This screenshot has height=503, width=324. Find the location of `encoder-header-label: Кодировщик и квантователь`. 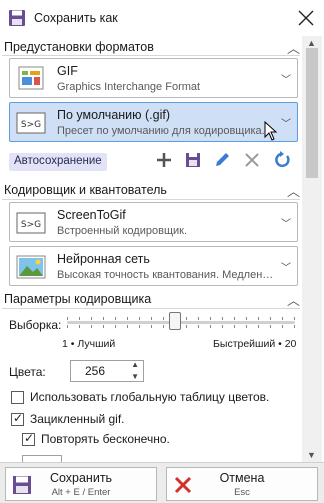

encoder-header-label: Кодировщик и квантователь is located at coordinates (85, 190).